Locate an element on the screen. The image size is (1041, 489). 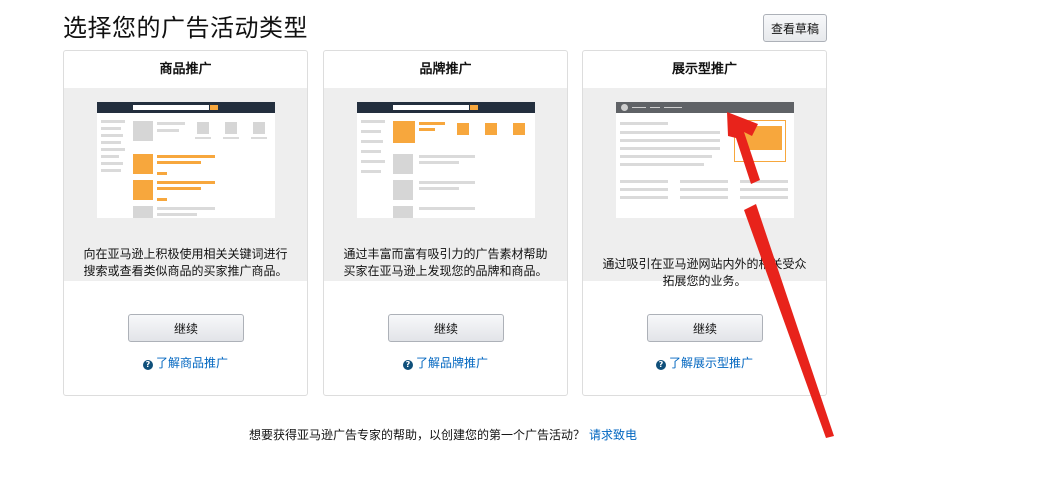
card-preview-image is located at coordinates (704, 184).